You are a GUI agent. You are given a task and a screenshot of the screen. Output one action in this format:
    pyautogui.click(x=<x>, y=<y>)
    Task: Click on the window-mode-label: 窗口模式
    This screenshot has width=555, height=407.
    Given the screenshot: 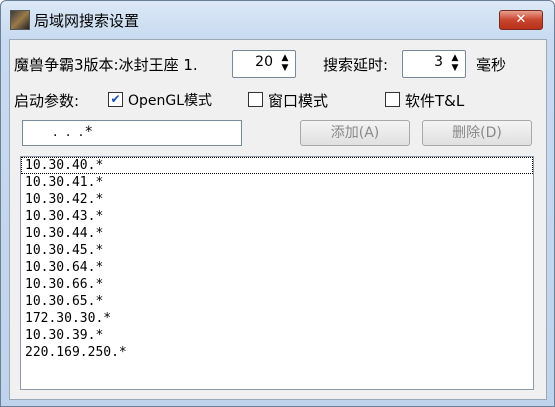 What is the action you would take?
    pyautogui.click(x=298, y=100)
    